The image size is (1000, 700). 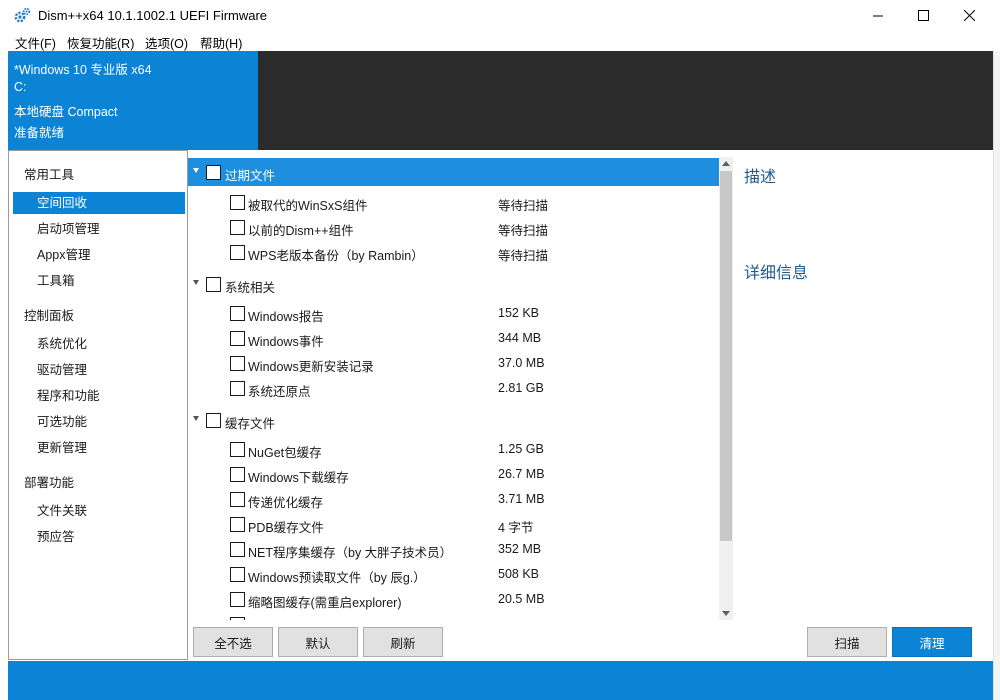 I want to click on sidebar-item-updates: 更新管理, so click(x=99, y=448).